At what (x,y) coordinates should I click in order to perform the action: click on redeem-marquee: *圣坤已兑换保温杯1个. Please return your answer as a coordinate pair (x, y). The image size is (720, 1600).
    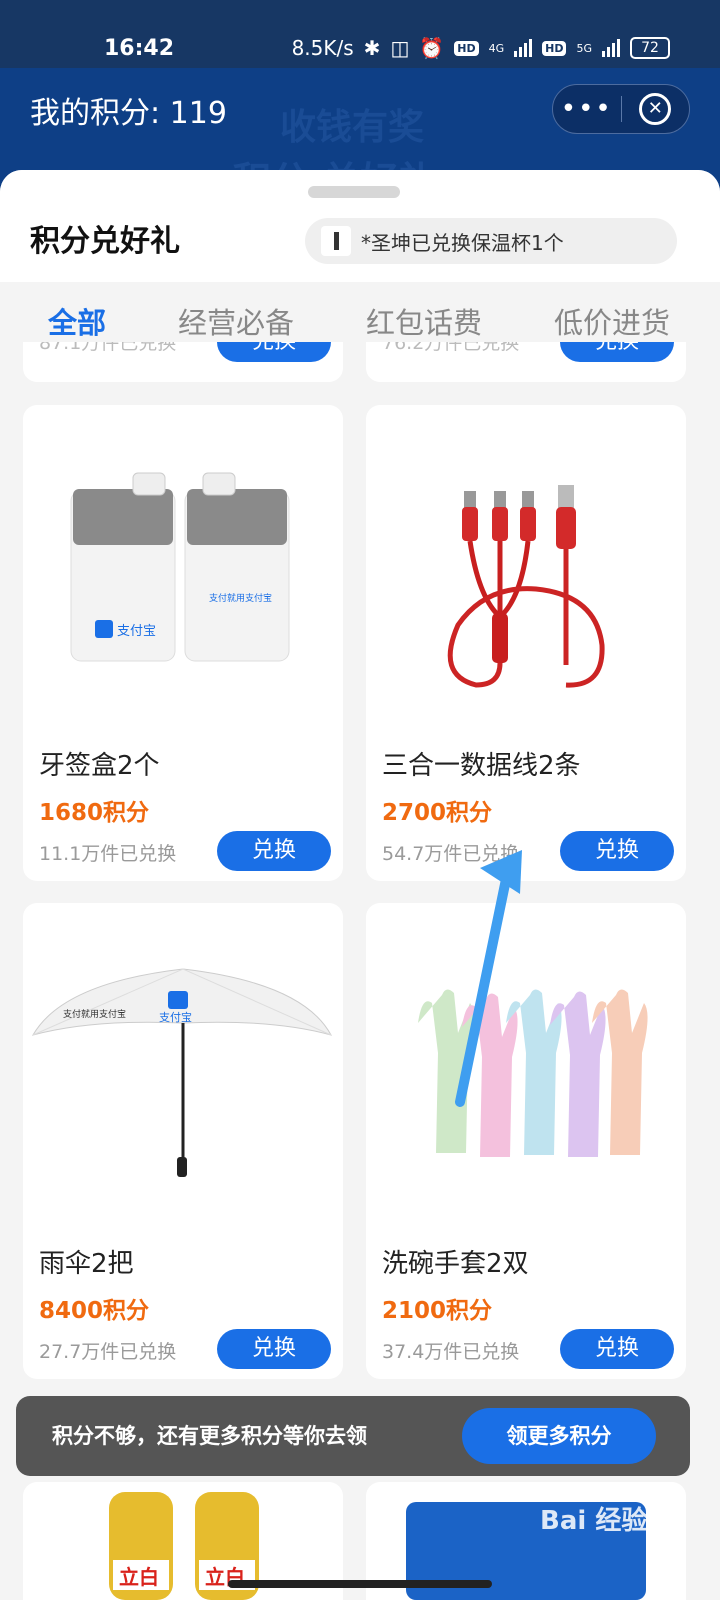
    Looking at the image, I should click on (491, 241).